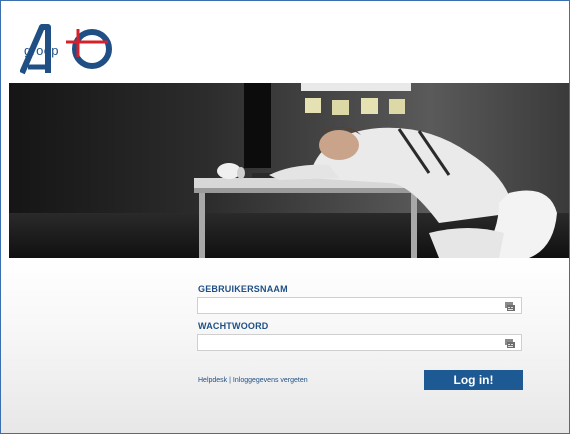  Describe the element at coordinates (352, 345) in the screenshot. I see `password-input` at that location.